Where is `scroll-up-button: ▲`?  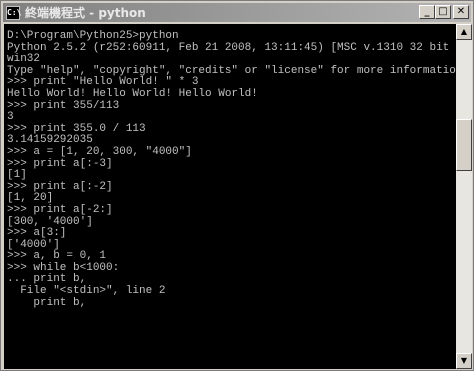
scroll-up-button: ▲ is located at coordinates (464, 32).